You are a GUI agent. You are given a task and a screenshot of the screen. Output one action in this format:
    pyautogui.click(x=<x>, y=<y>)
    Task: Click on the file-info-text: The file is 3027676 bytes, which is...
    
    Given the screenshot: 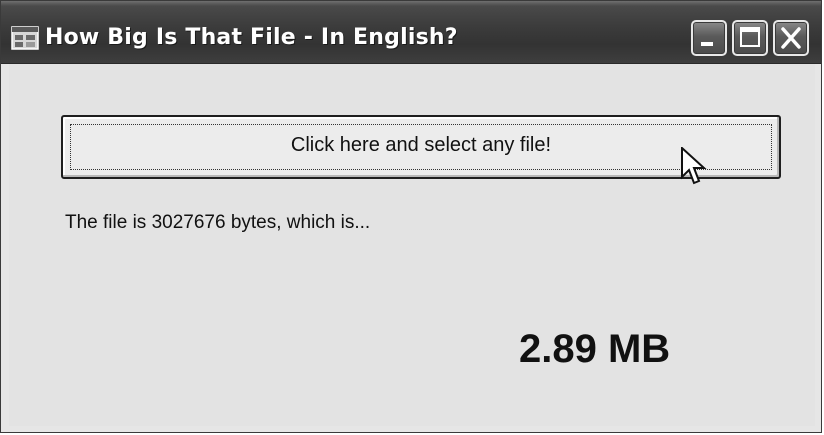 What is the action you would take?
    pyautogui.click(x=218, y=222)
    